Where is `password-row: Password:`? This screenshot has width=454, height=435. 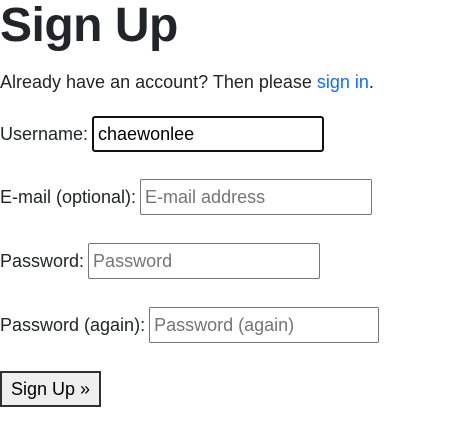 password-row: Password: is located at coordinates (160, 261).